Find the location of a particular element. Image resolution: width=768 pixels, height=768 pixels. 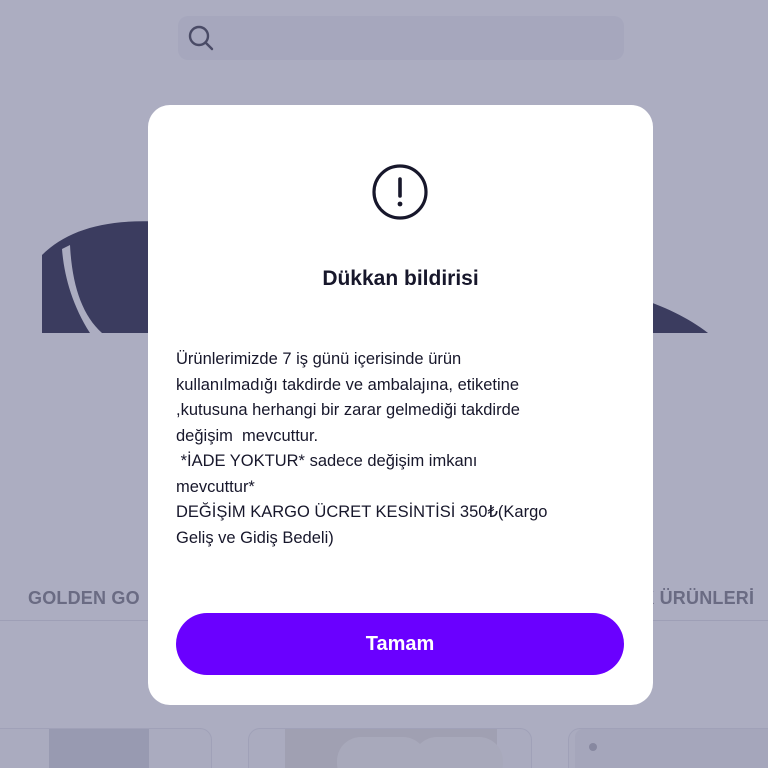

dialog-body-line: değişim mevcuttur. is located at coordinates (247, 435).